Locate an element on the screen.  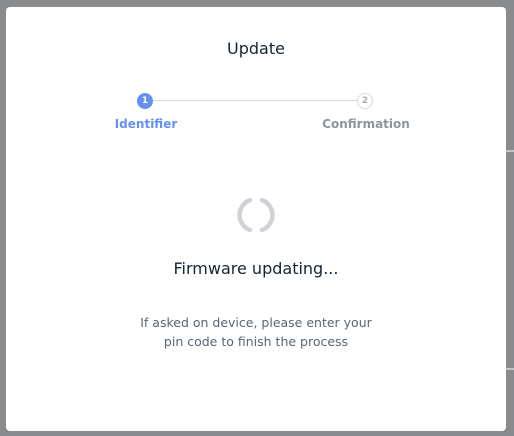
step-1-indicator: 1 is located at coordinates (145, 101).